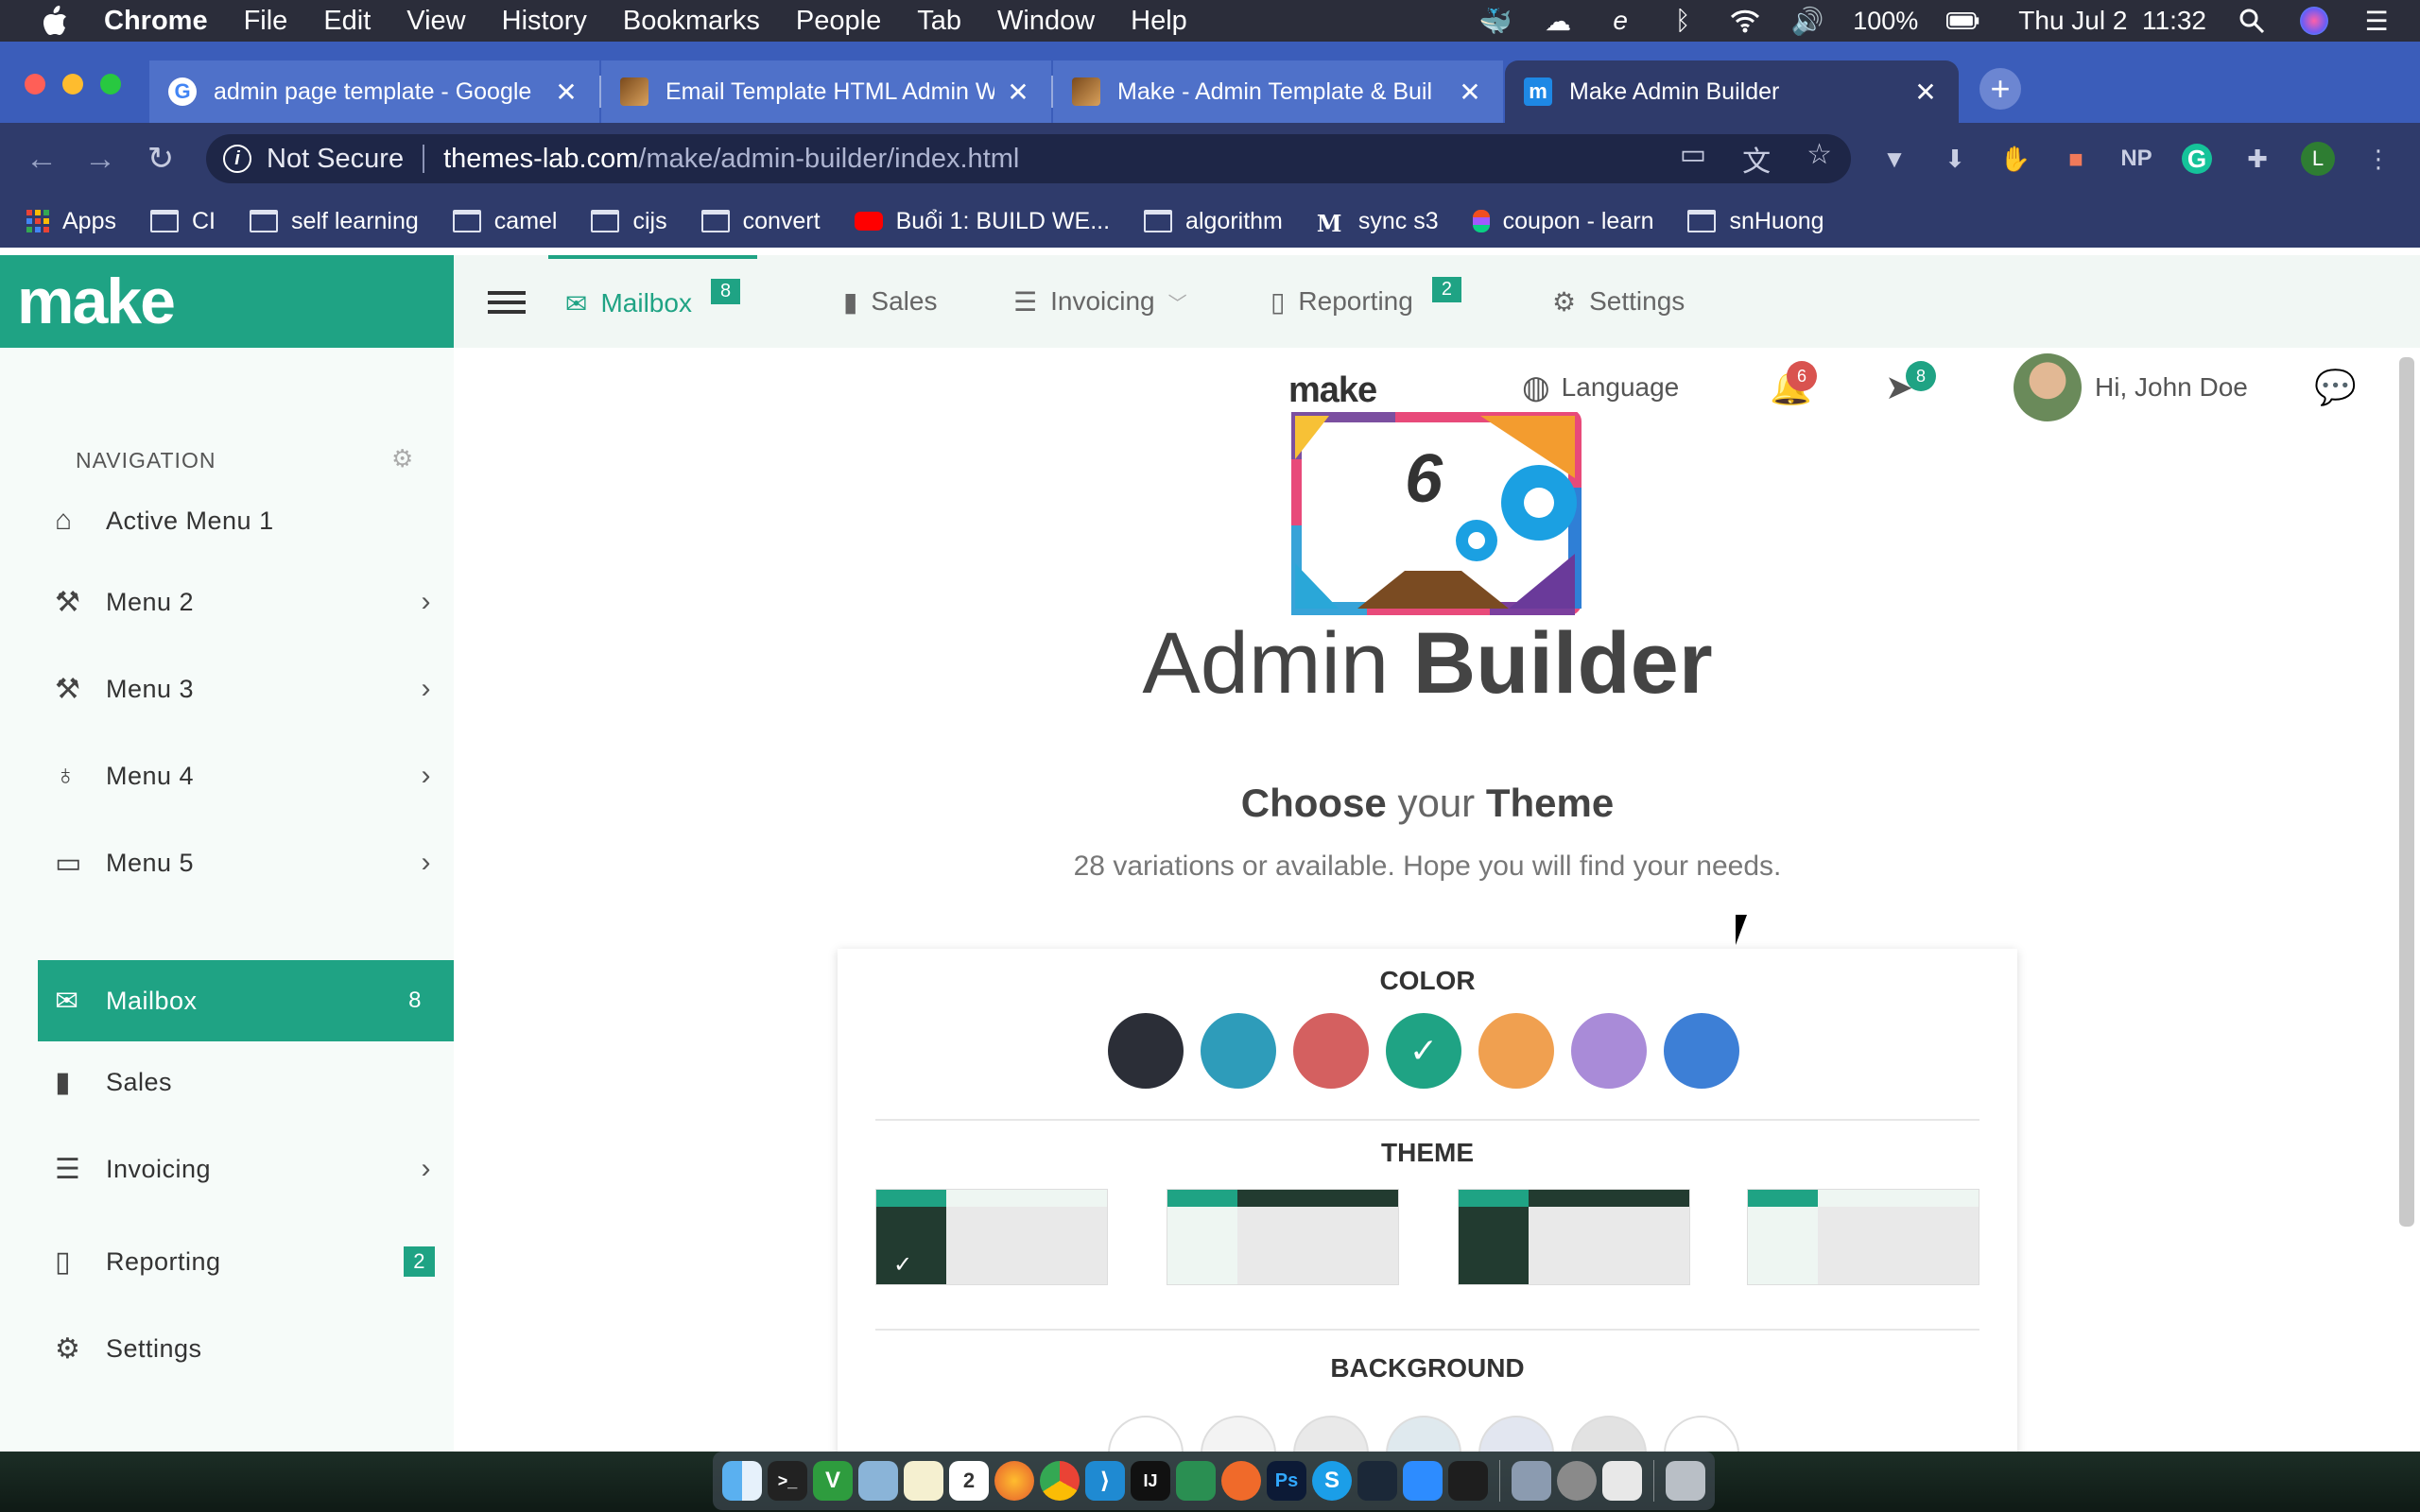 This screenshot has height=1512, width=2420. I want to click on menu-file: File, so click(266, 21).